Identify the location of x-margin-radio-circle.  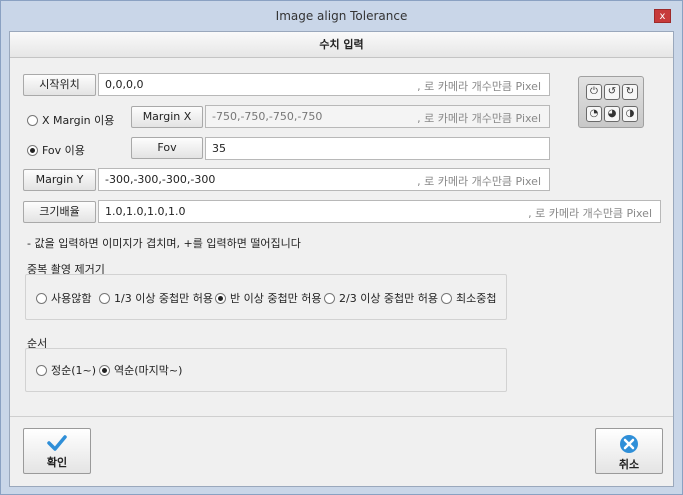
(32, 120).